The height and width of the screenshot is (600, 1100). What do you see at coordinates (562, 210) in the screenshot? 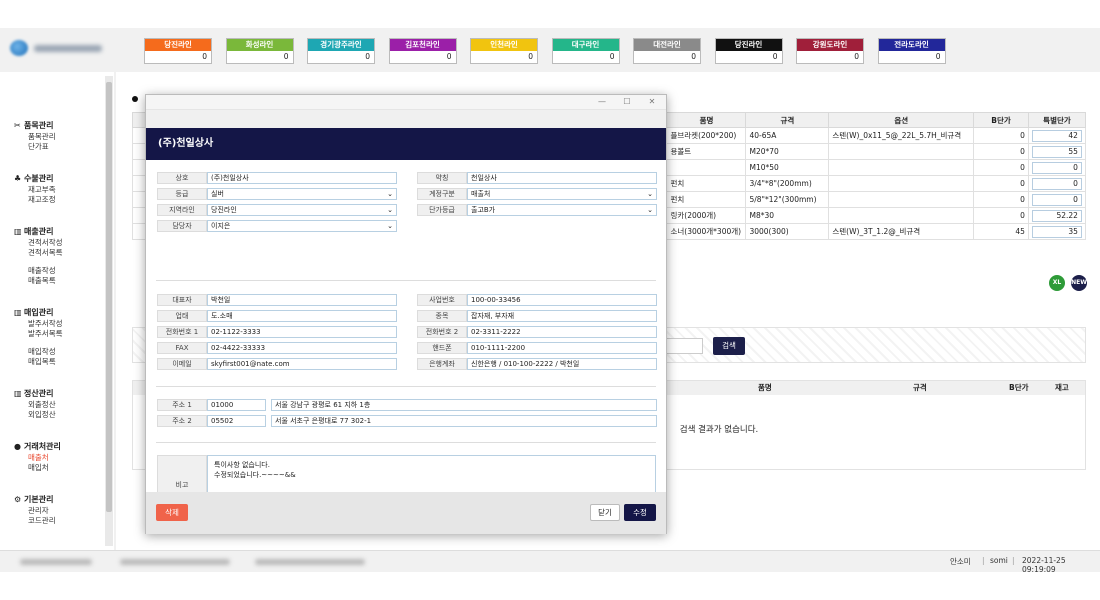
I see `field-select: 출고B가 ⌄` at bounding box center [562, 210].